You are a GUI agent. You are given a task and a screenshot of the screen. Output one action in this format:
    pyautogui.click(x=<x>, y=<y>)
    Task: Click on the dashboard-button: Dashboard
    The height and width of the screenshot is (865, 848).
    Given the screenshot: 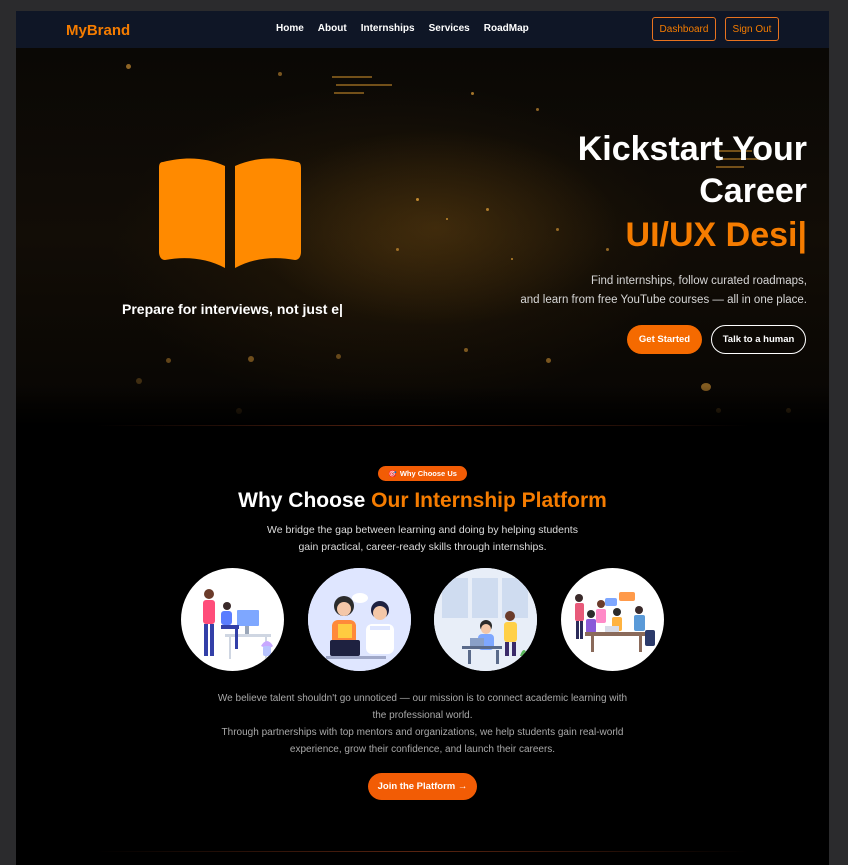 What is the action you would take?
    pyautogui.click(x=684, y=29)
    